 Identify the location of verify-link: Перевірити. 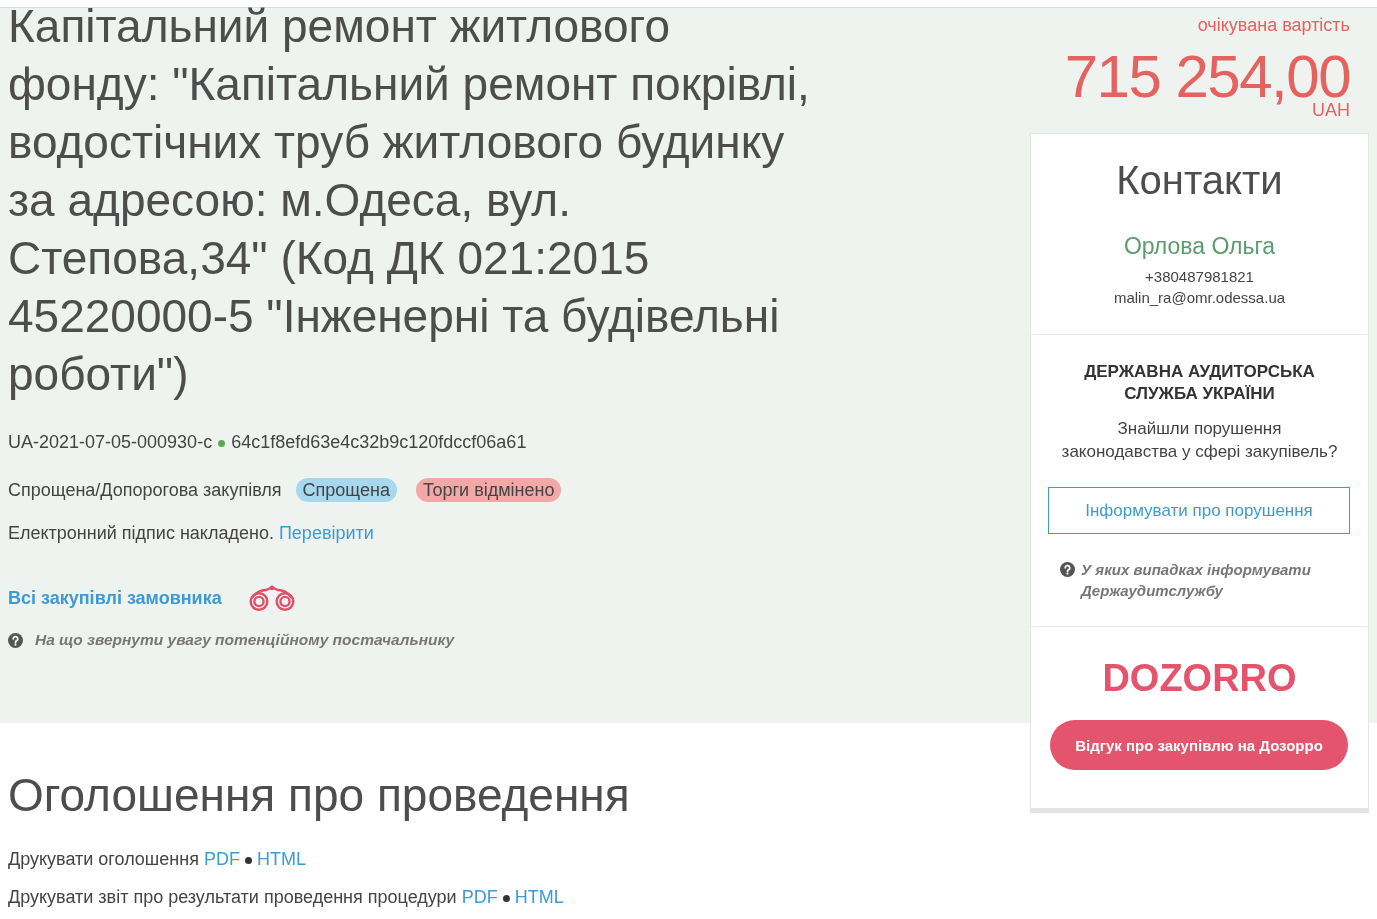
(326, 533).